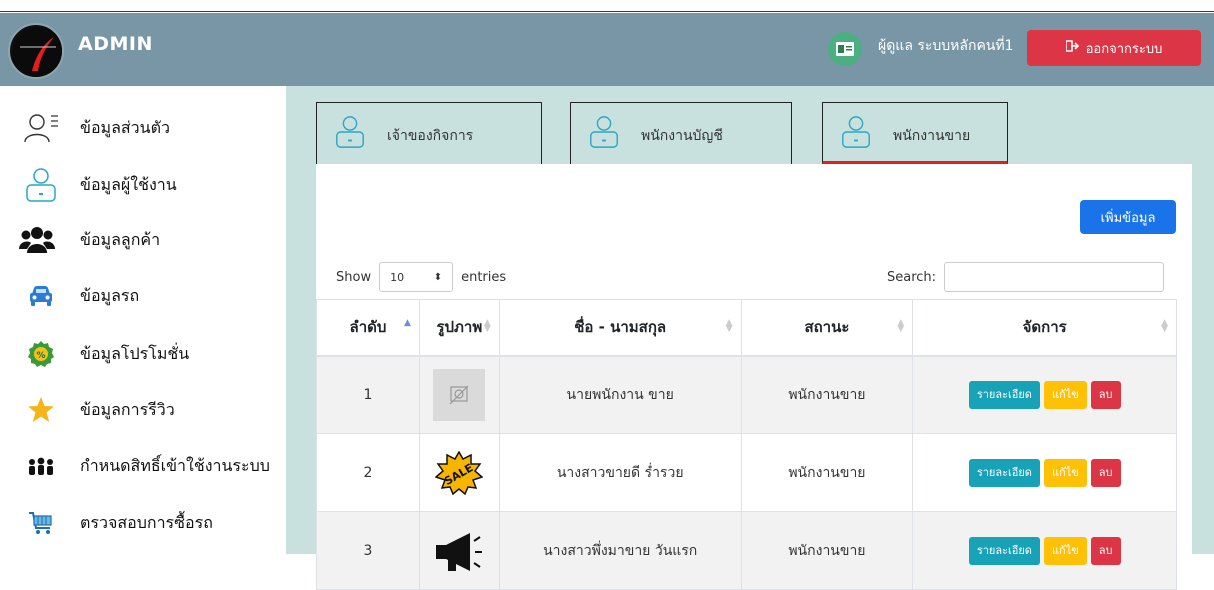  I want to click on megaphone-icon, so click(459, 551).